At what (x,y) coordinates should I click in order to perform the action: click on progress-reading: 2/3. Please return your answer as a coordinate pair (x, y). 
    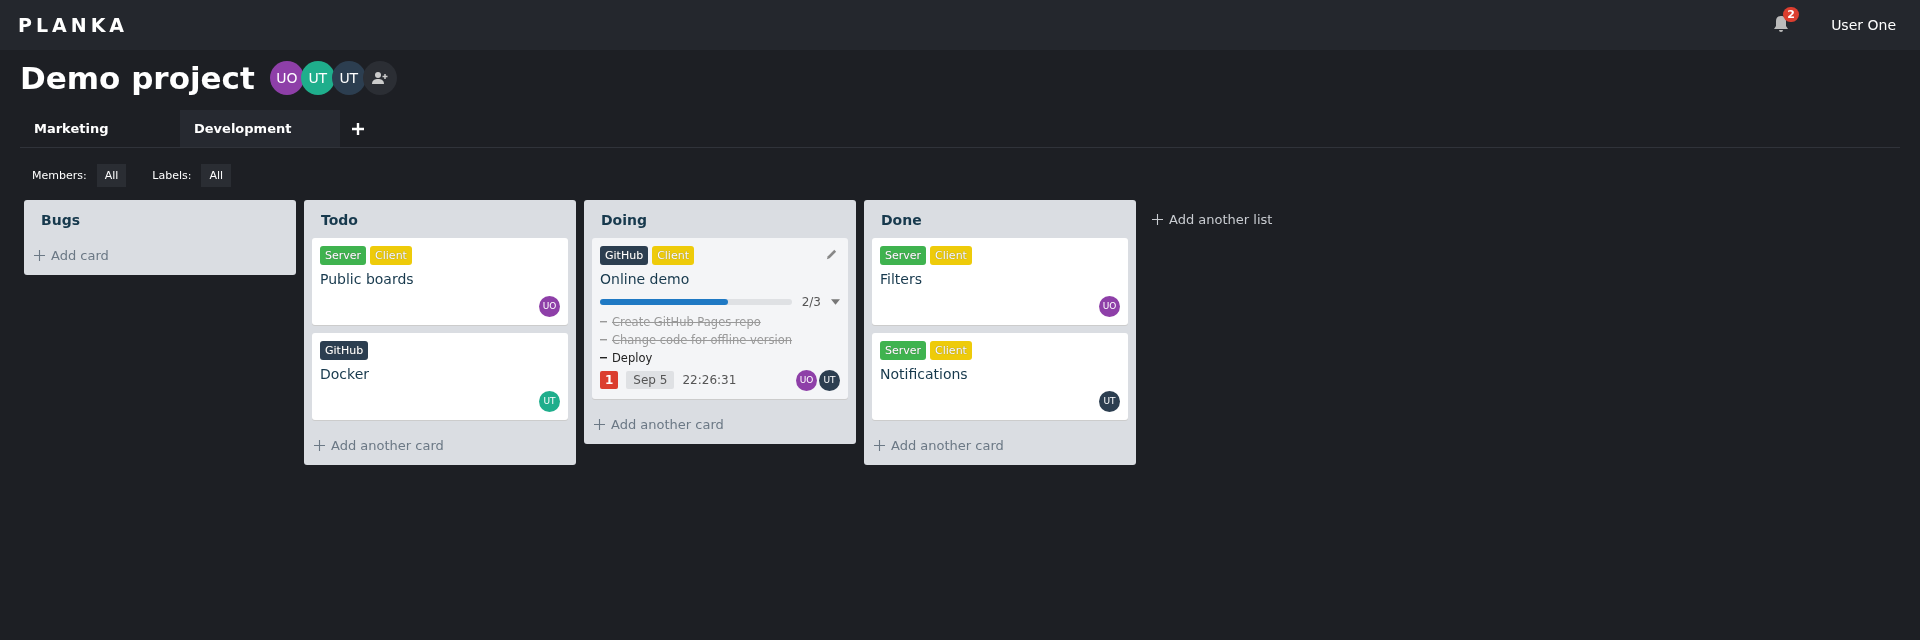
    Looking at the image, I should click on (811, 302).